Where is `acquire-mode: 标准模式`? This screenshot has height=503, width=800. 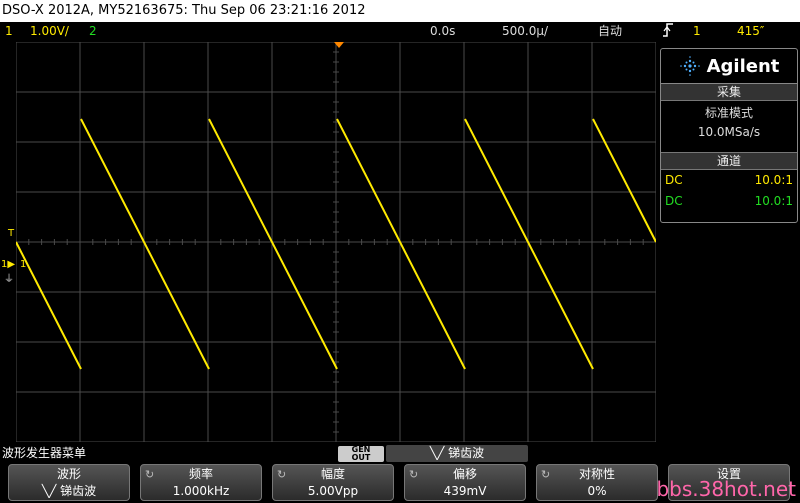
acquire-mode: 标准模式 is located at coordinates (728, 113).